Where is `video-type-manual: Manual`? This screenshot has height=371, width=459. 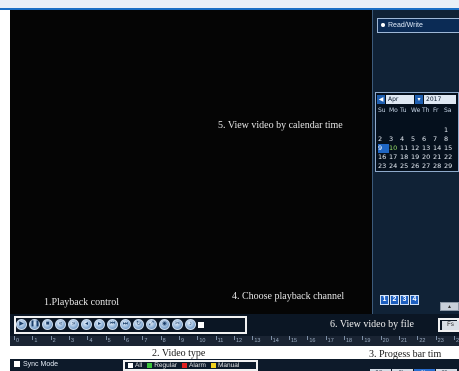 video-type-manual: Manual is located at coordinates (225, 365).